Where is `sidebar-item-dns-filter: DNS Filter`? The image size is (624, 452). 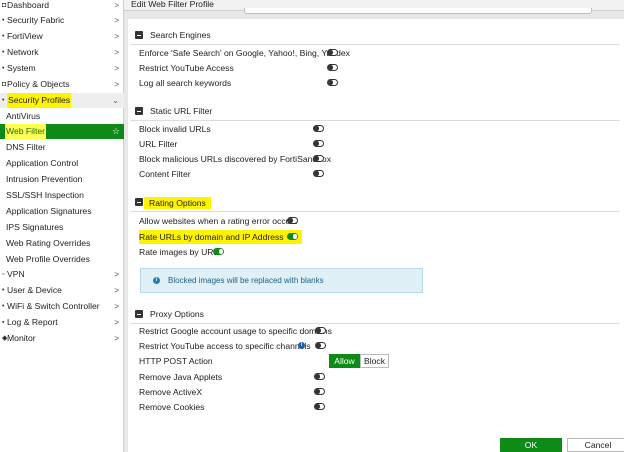
sidebar-item-dns-filter: DNS Filter is located at coordinates (62, 147).